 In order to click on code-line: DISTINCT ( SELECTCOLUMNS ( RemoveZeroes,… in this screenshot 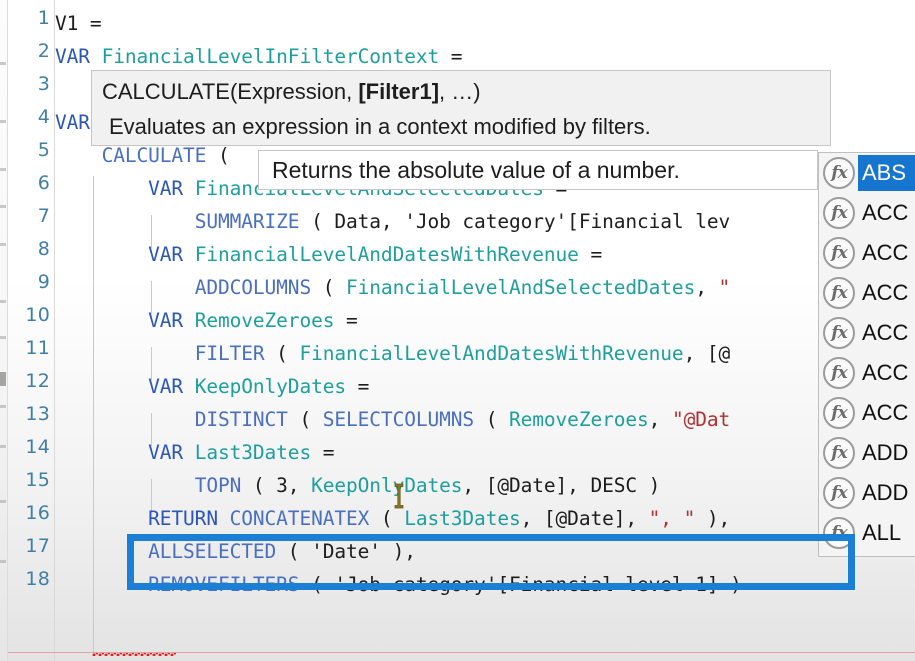, I will do `click(393, 419)`.